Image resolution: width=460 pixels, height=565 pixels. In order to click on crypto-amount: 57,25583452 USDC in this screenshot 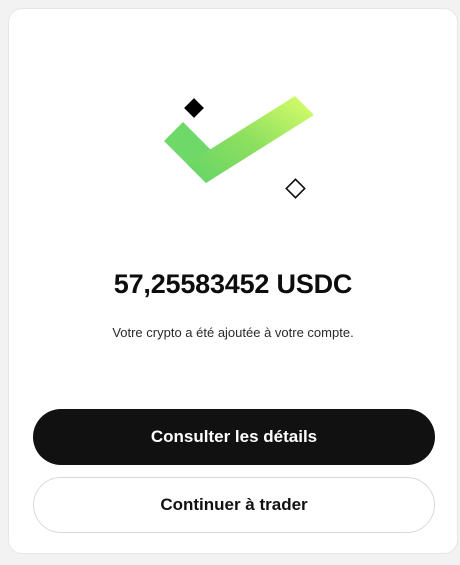, I will do `click(233, 284)`.